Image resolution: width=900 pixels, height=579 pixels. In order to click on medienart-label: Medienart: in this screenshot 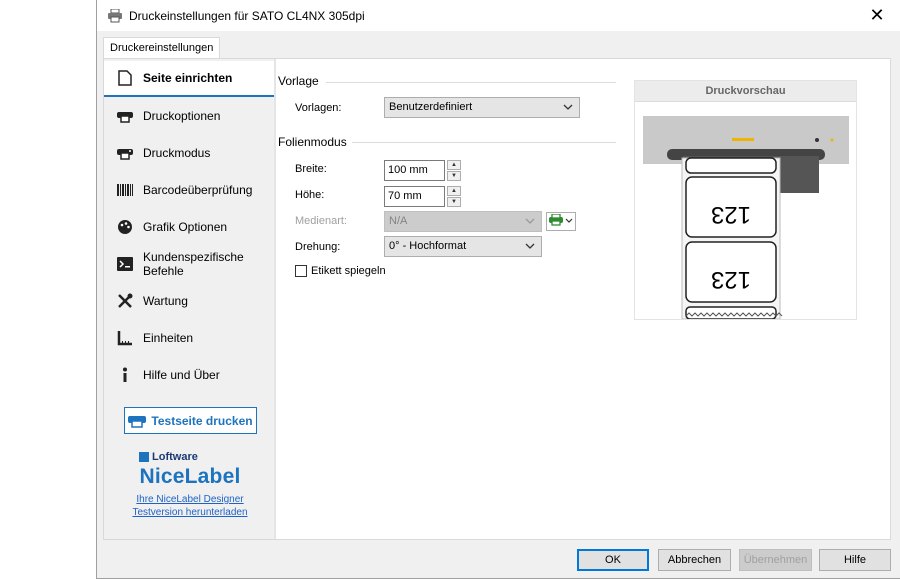, I will do `click(321, 221)`.